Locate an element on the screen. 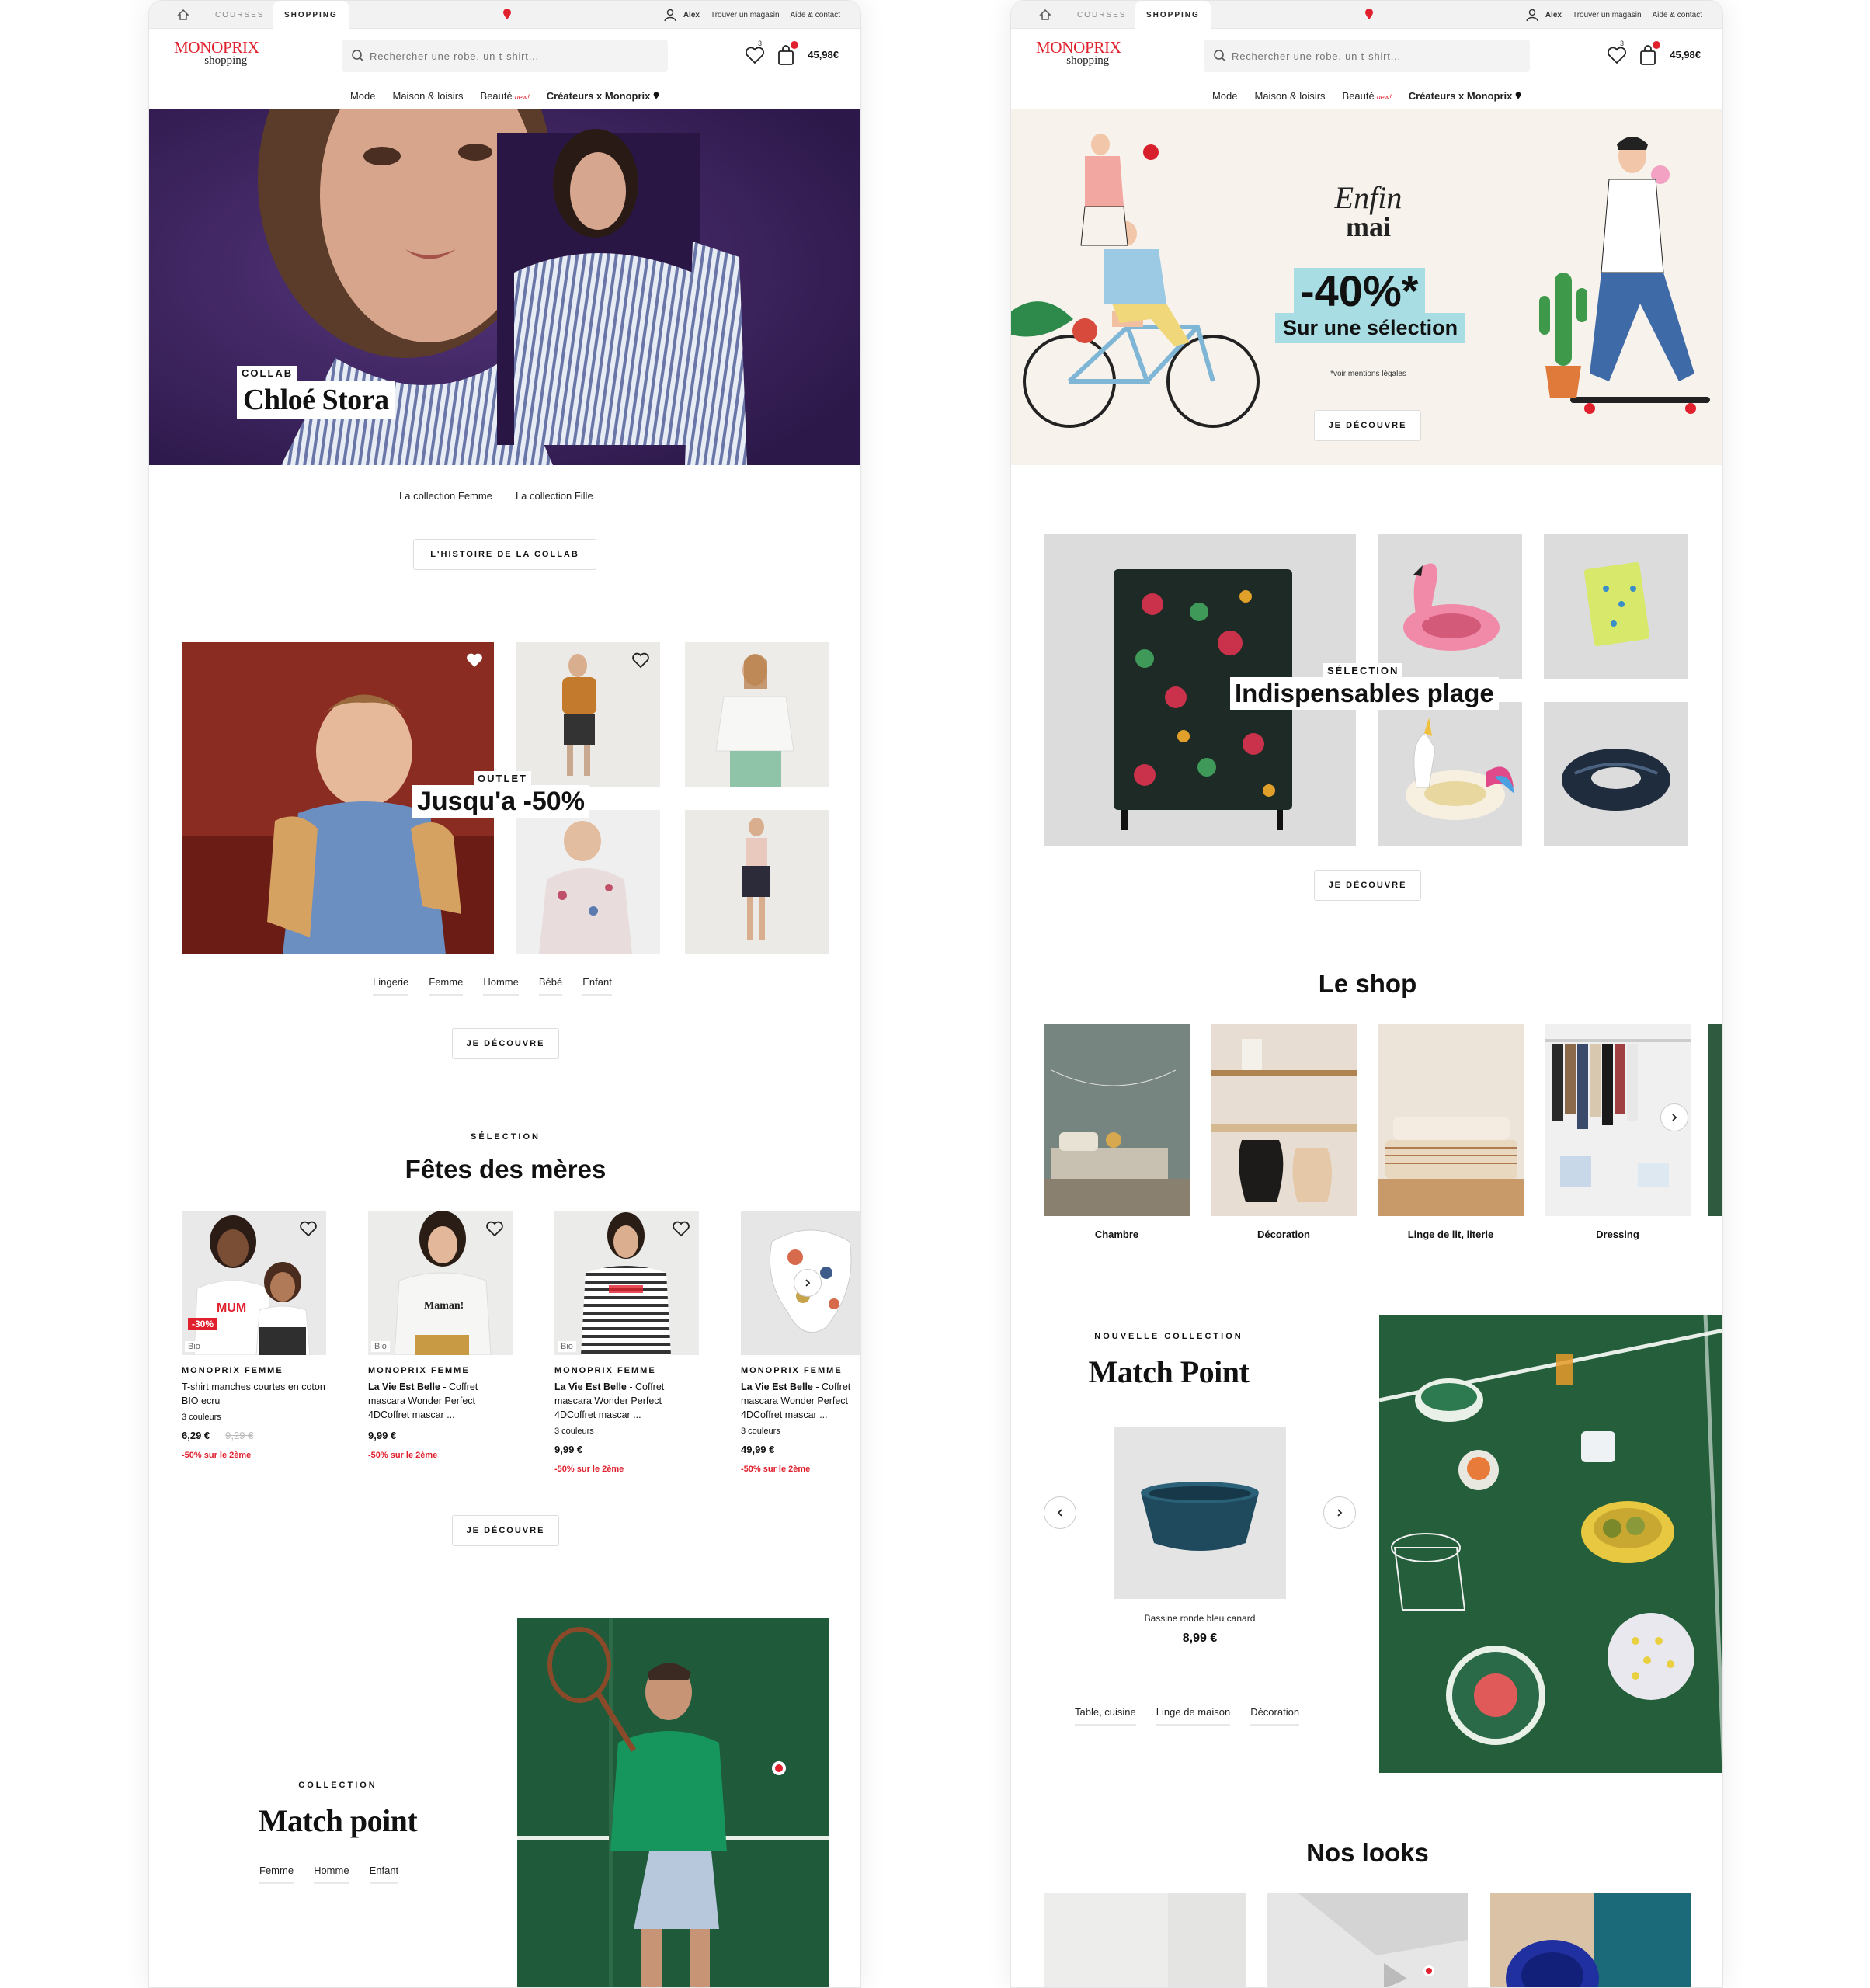 The image size is (1870, 1988). category-link-lingerie: Lingerie is located at coordinates (391, 986).